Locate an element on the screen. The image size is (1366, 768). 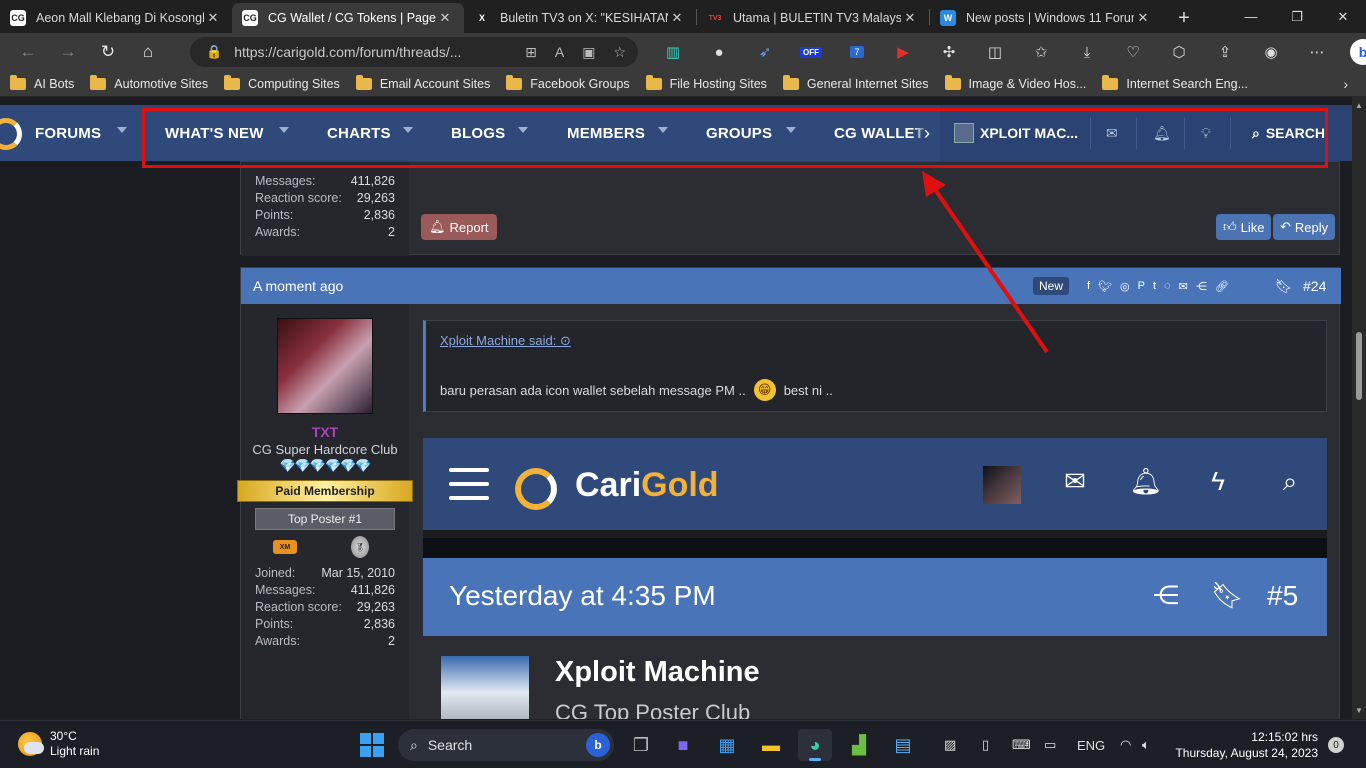
tab-buletin-x: X Buletin TV3 on X: "KESIHATAN ✕ is located at coordinates (580, 18).